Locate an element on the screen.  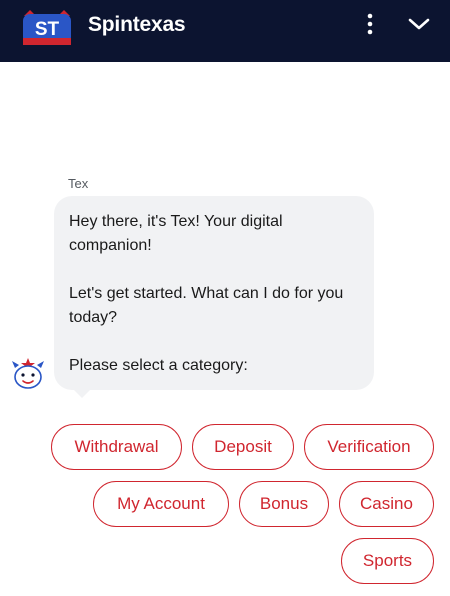
chevron-down-icon is located at coordinates (419, 24).